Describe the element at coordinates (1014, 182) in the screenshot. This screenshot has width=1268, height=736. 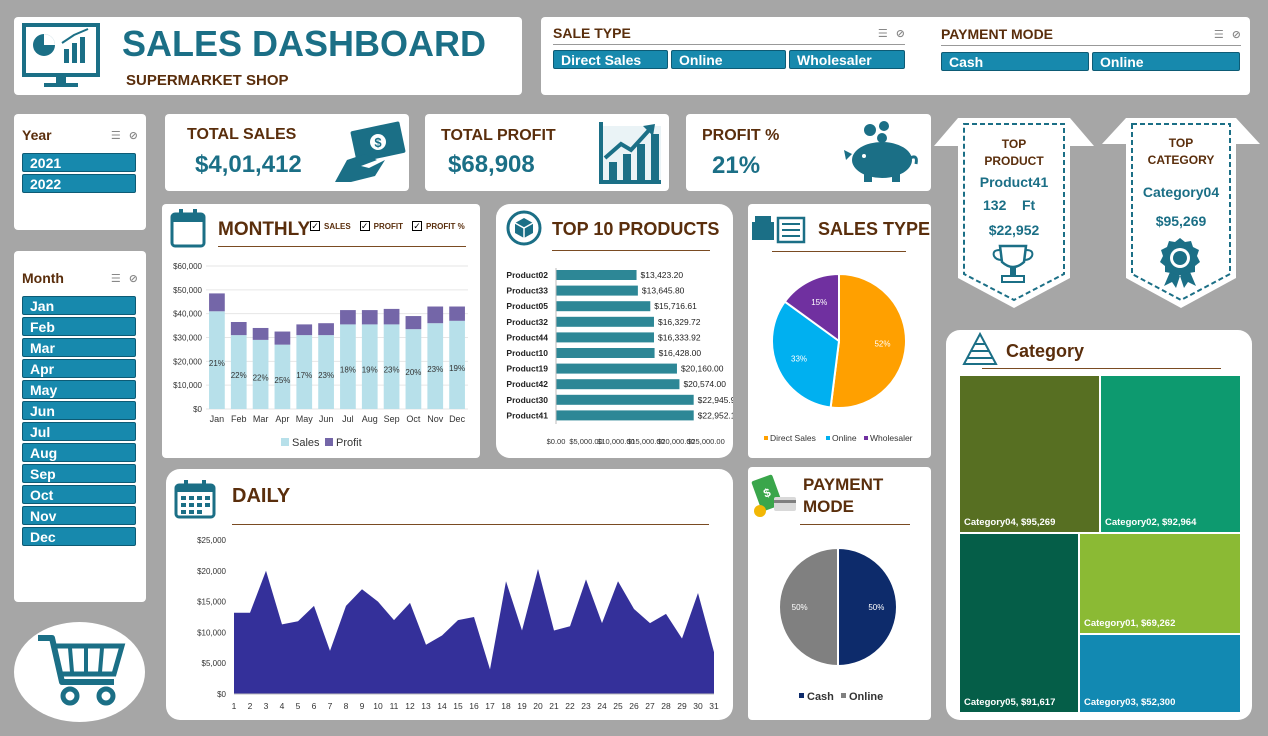
I see `top-product-name: Product41` at that location.